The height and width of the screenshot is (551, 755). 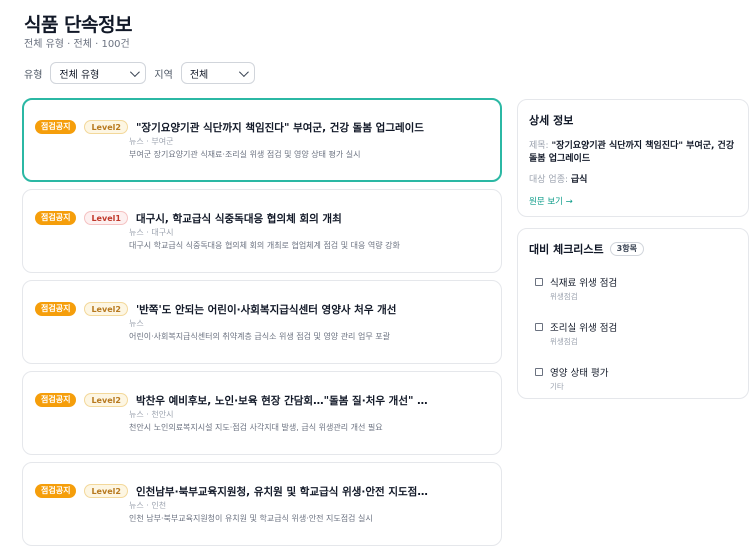 What do you see at coordinates (579, 373) in the screenshot?
I see `checklist-item-label: 영양 상태 평가` at bounding box center [579, 373].